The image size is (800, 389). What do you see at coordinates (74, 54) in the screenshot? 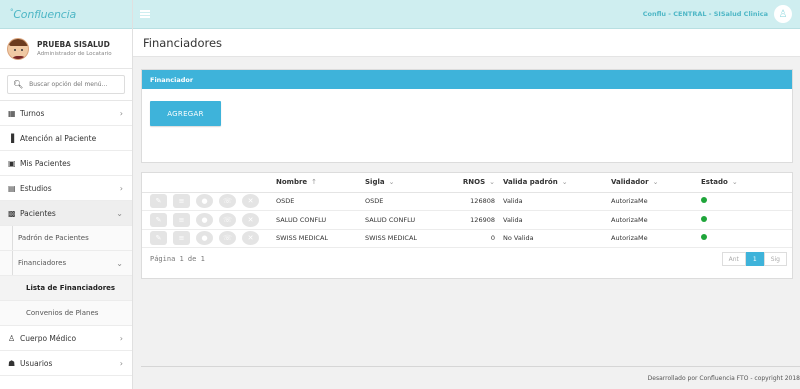
I see `user-role: Administrador de Locatario` at bounding box center [74, 54].